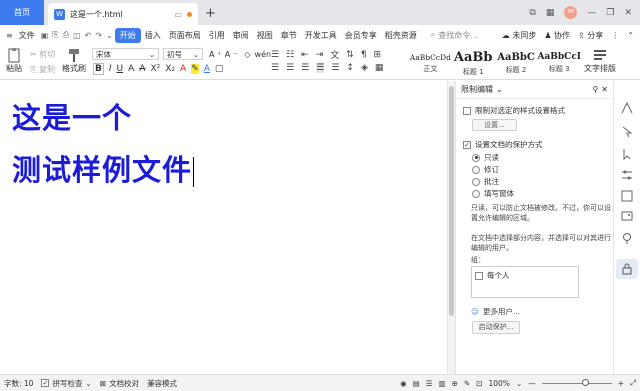 The width and height of the screenshot is (640, 391). I want to click on tab-docer: 稻壳资源, so click(401, 35).